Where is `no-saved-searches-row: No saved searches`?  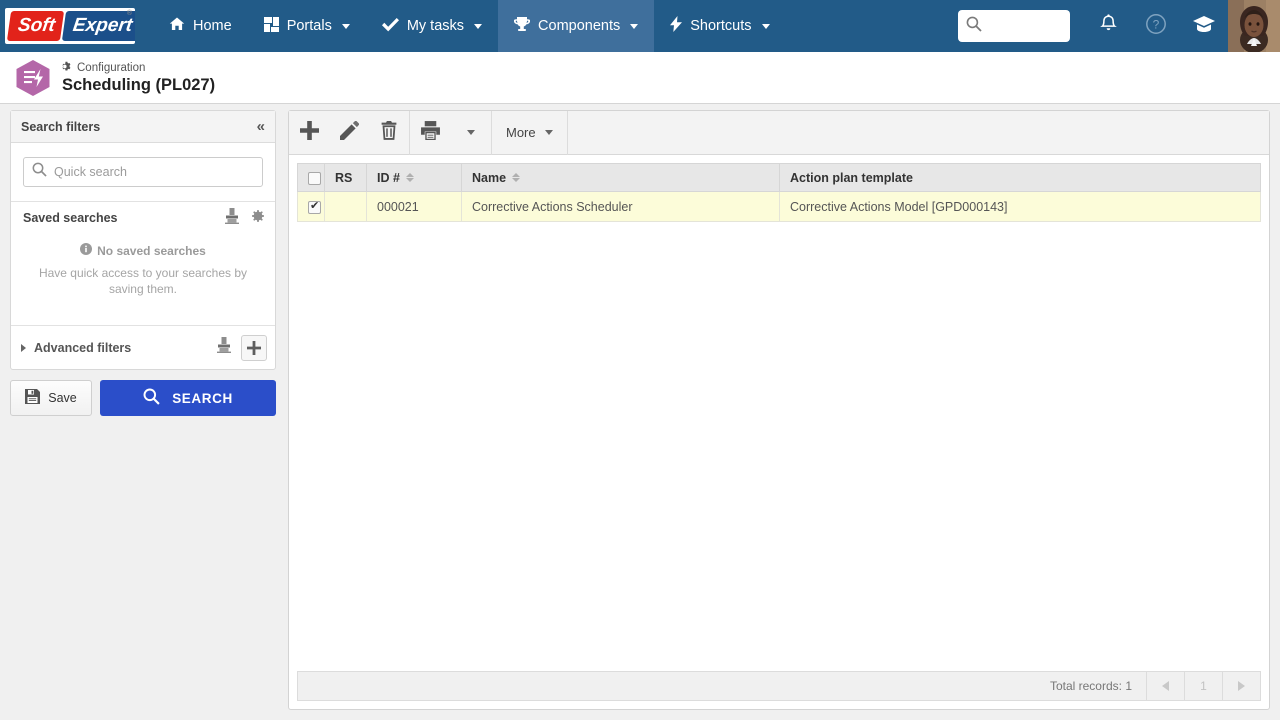
no-saved-searches-row: No saved searches is located at coordinates (143, 250).